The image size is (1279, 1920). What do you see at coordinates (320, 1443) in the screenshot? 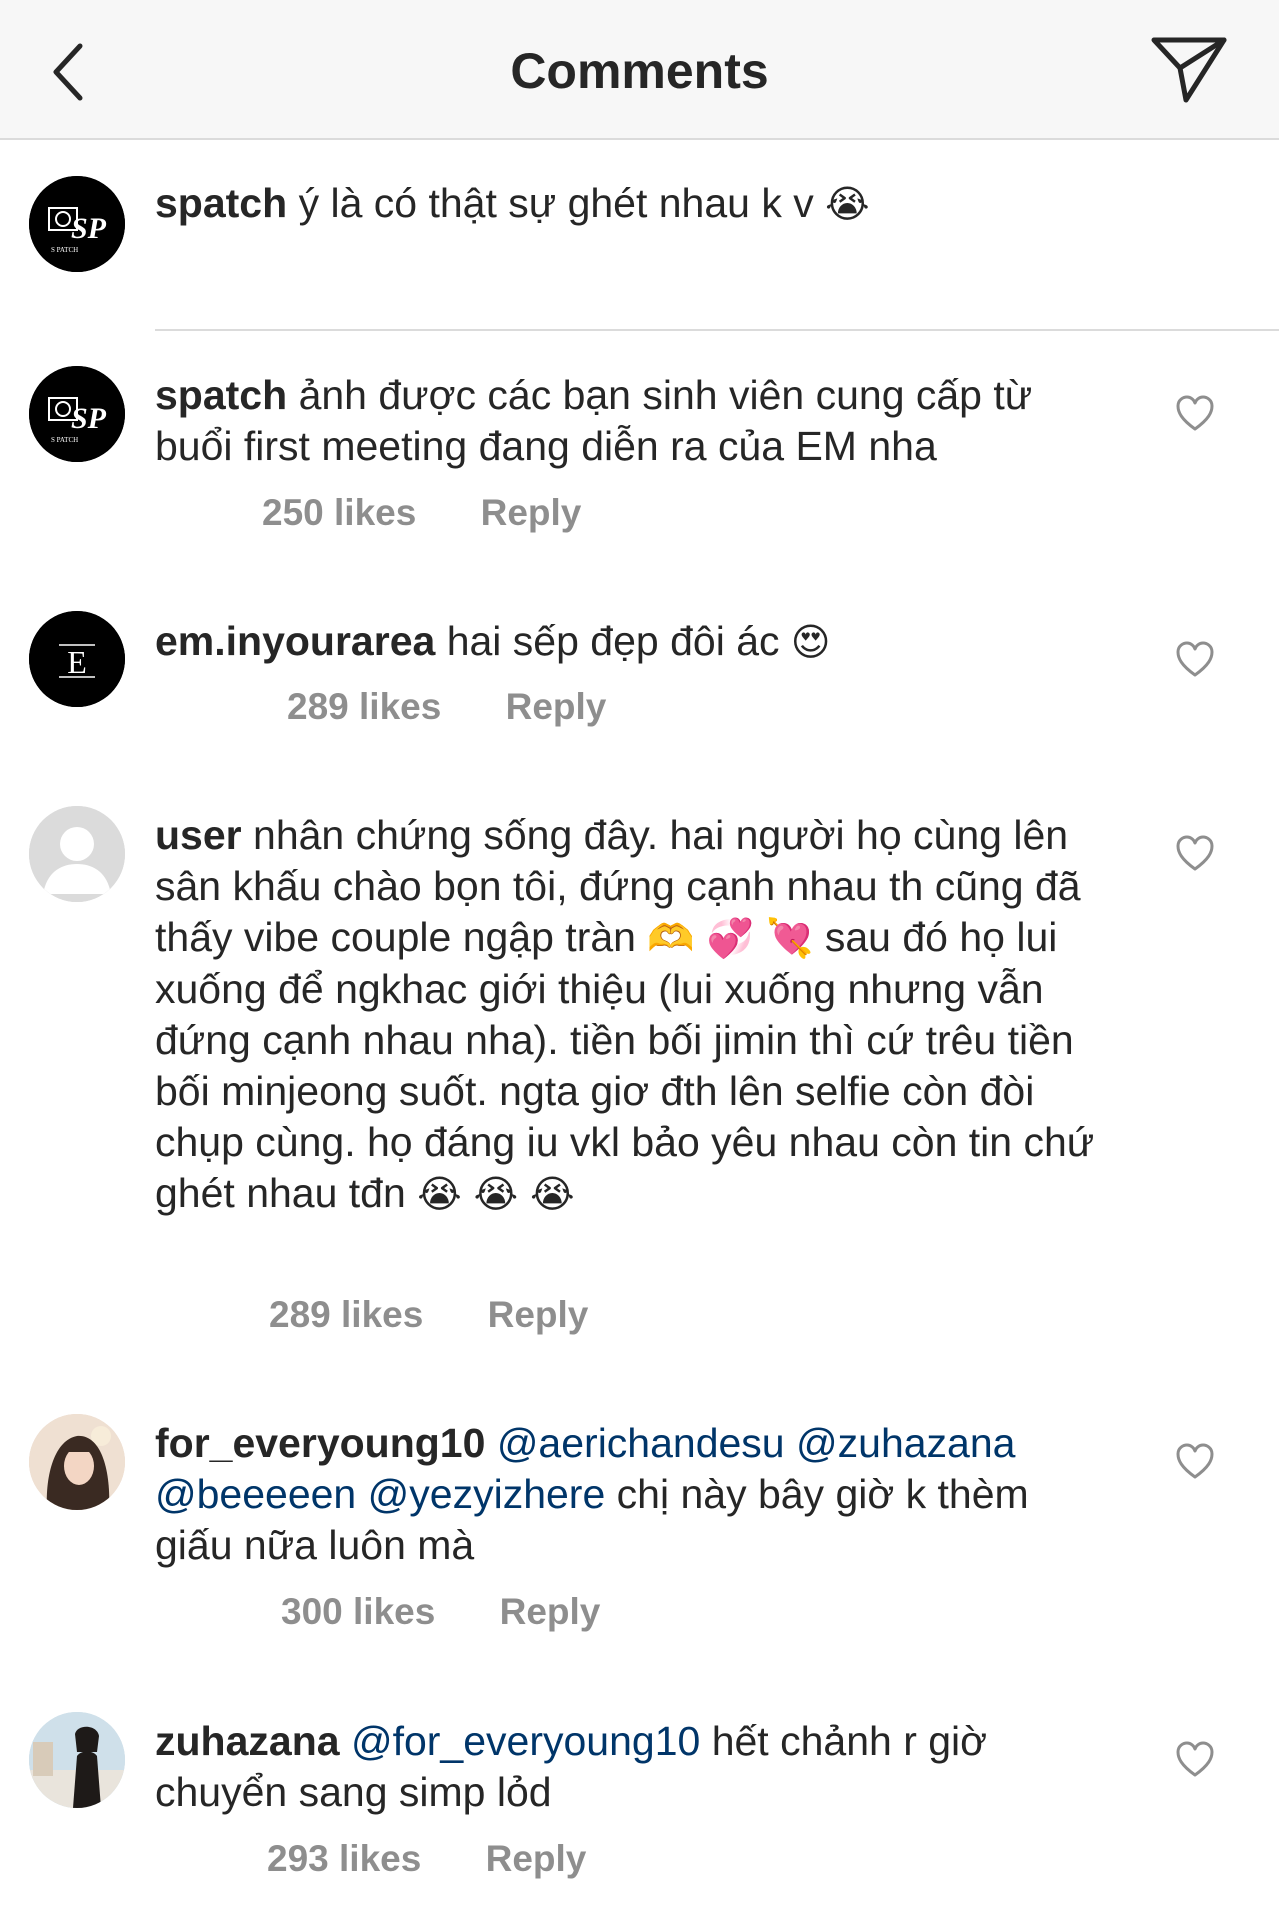
I see `username-link: for_everyoung10` at bounding box center [320, 1443].